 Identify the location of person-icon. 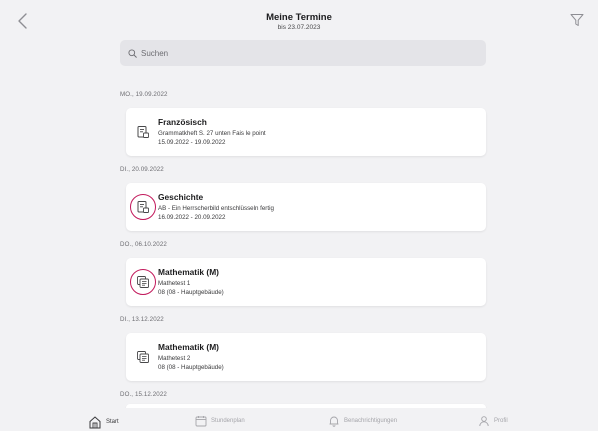
(484, 421).